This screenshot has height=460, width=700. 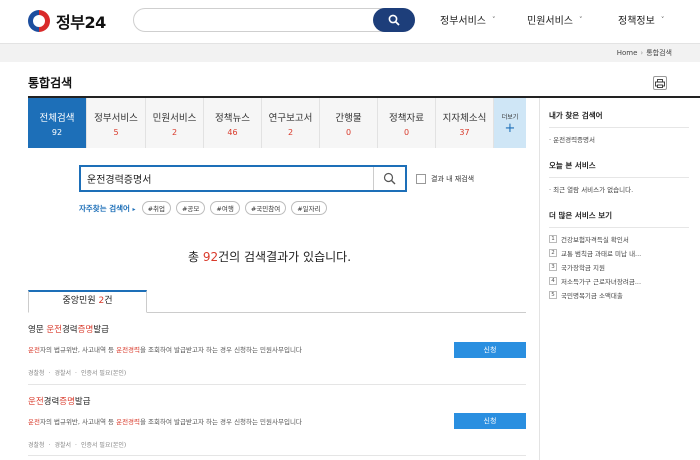 I want to click on tab-research-reports: 연구보고서 2, so click(x=291, y=123).